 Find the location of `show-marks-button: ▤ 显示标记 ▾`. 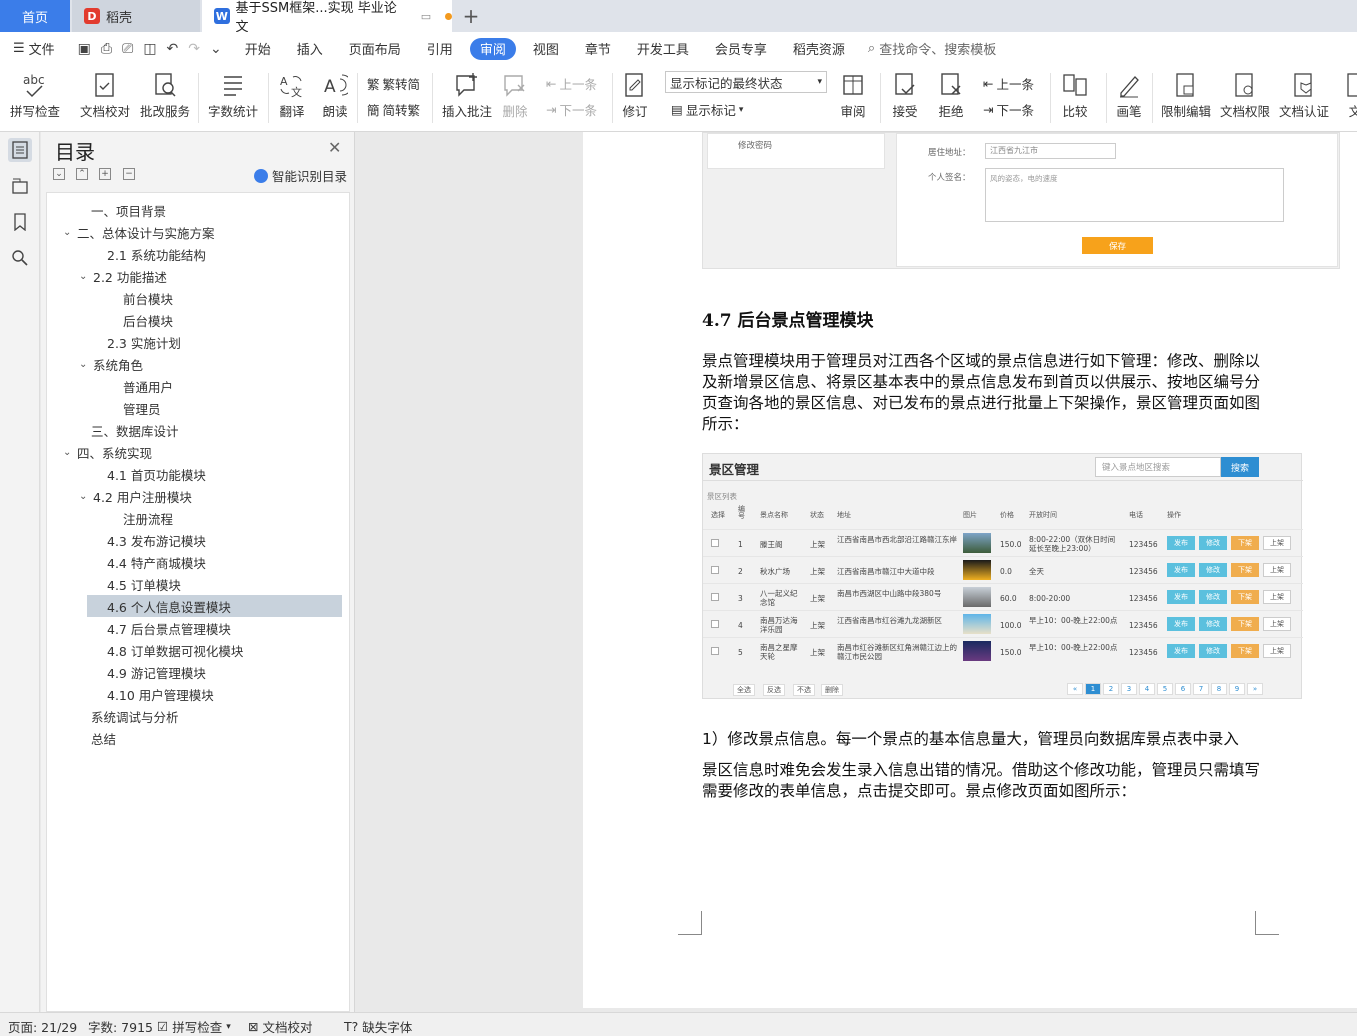

show-marks-button: ▤ 显示标记 ▾ is located at coordinates (707, 109).